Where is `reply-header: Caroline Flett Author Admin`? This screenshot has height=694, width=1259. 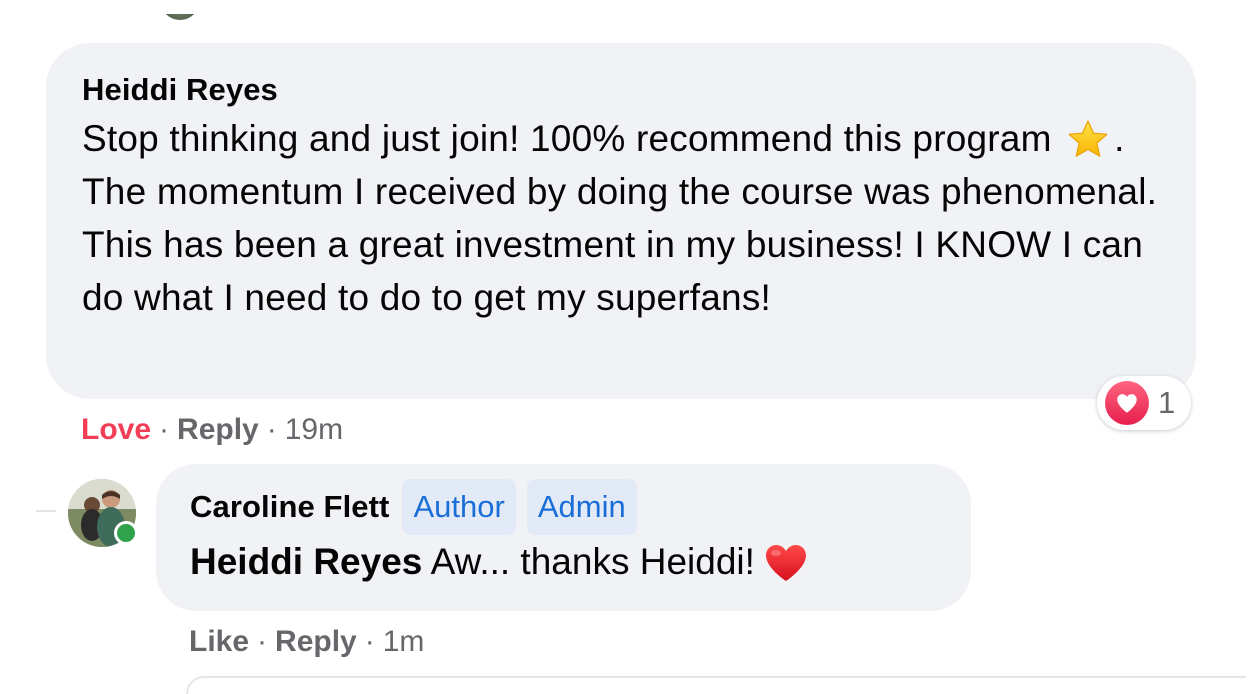
reply-header: Caroline Flett Author Admin is located at coordinates (580, 507).